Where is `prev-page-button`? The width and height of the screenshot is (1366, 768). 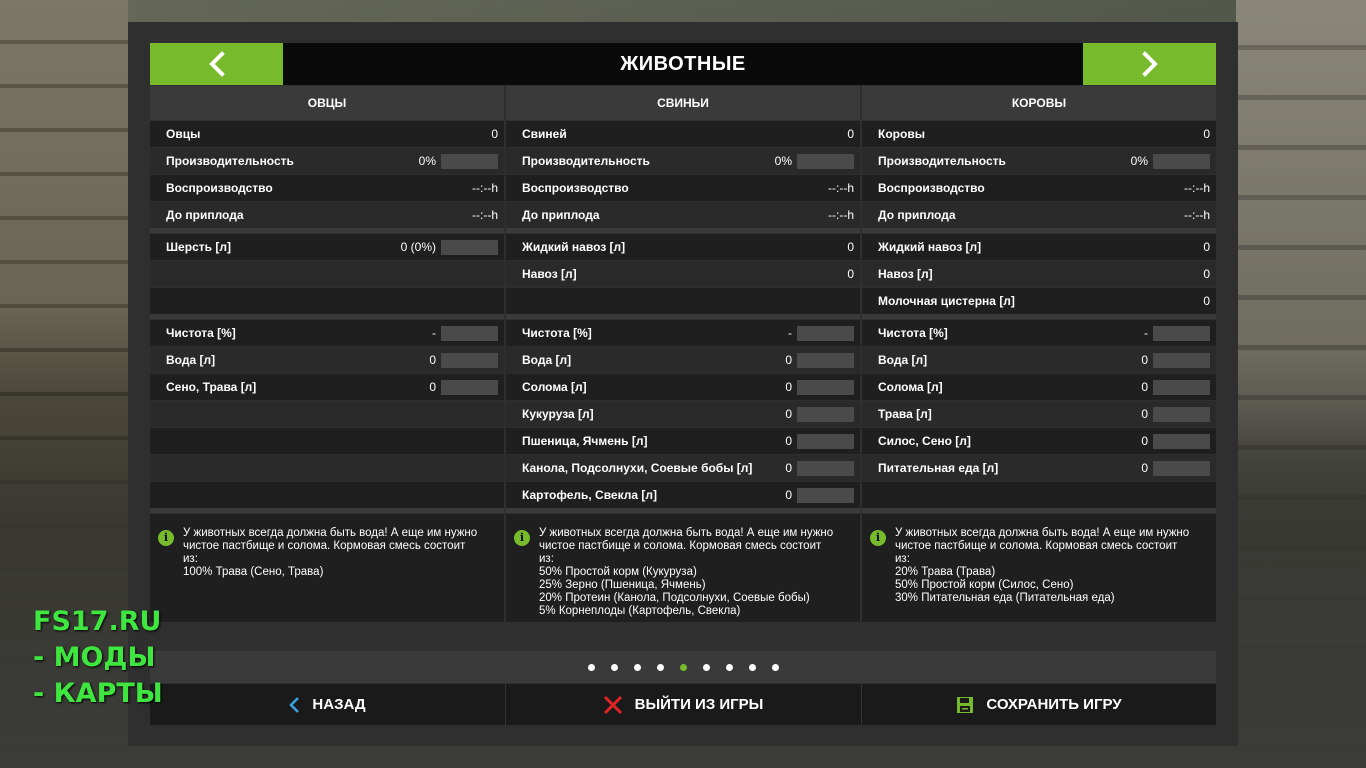
prev-page-button is located at coordinates (216, 64).